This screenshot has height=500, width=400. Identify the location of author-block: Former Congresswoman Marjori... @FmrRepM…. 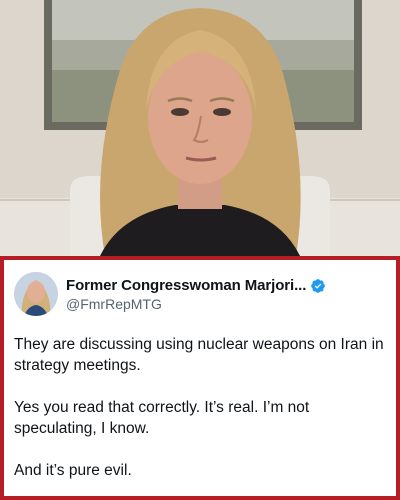
(227, 294).